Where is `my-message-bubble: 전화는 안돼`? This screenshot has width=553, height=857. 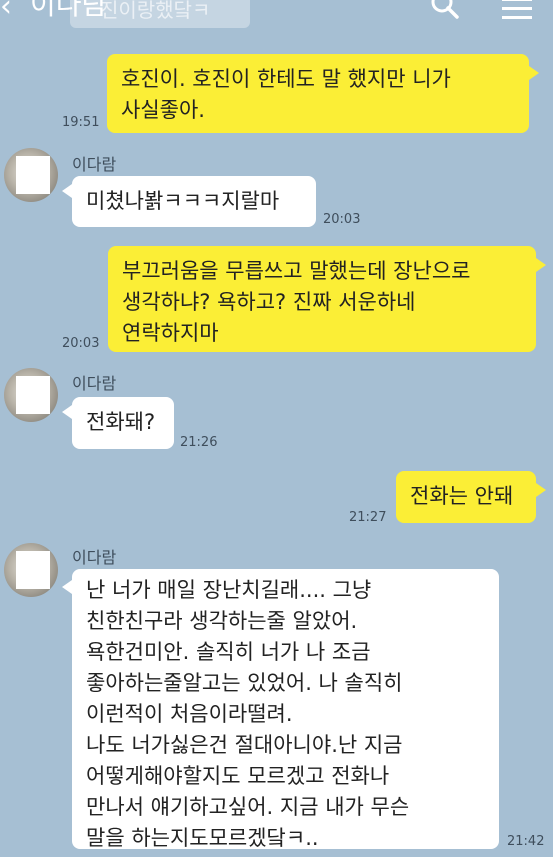
my-message-bubble: 전화는 안돼 is located at coordinates (466, 497).